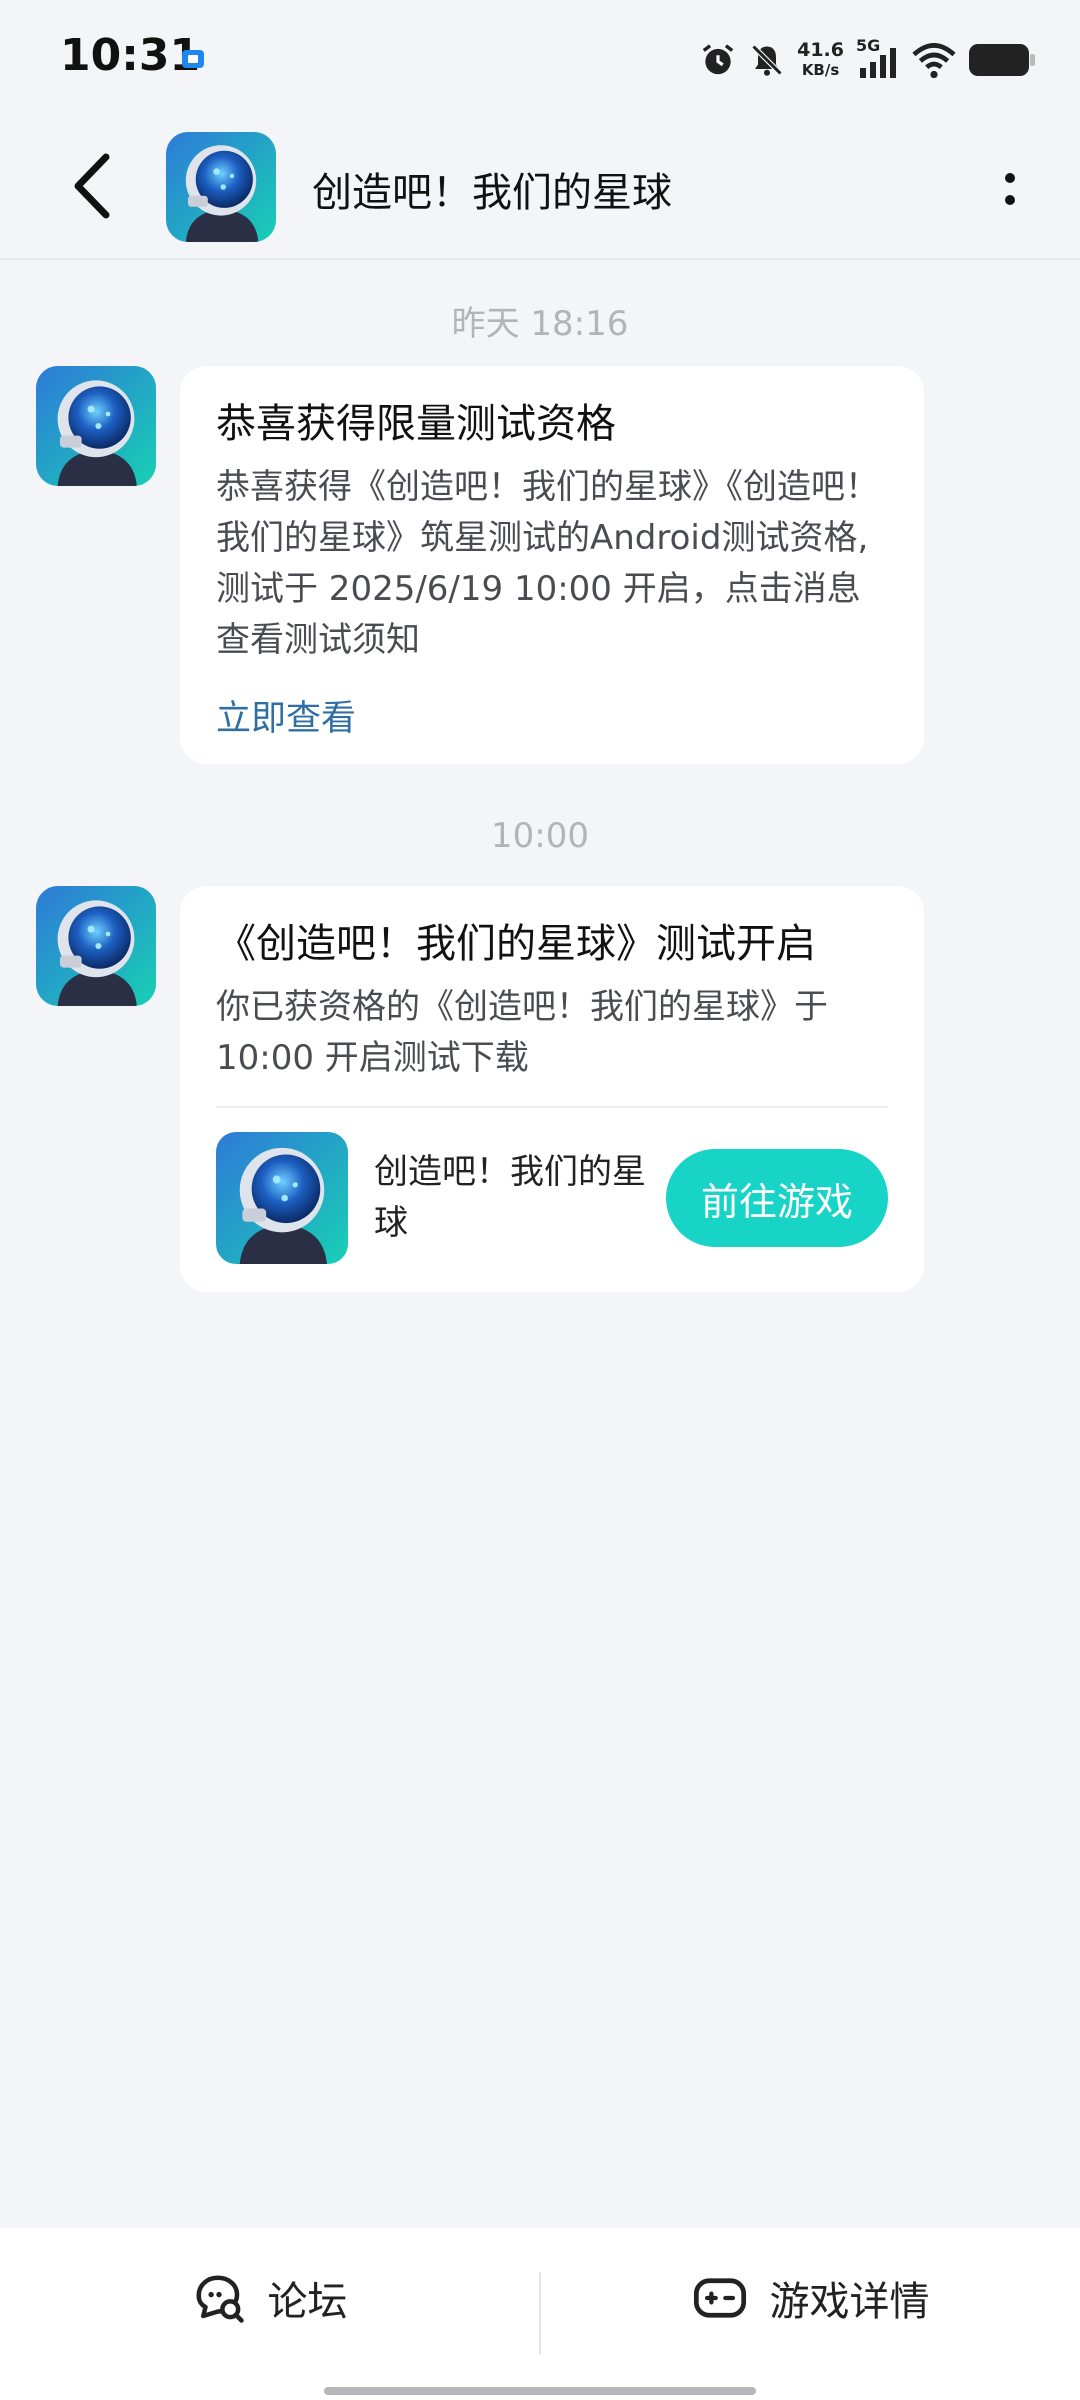 The image size is (1080, 2400). What do you see at coordinates (719, 2298) in the screenshot?
I see `gamepad-icon` at bounding box center [719, 2298].